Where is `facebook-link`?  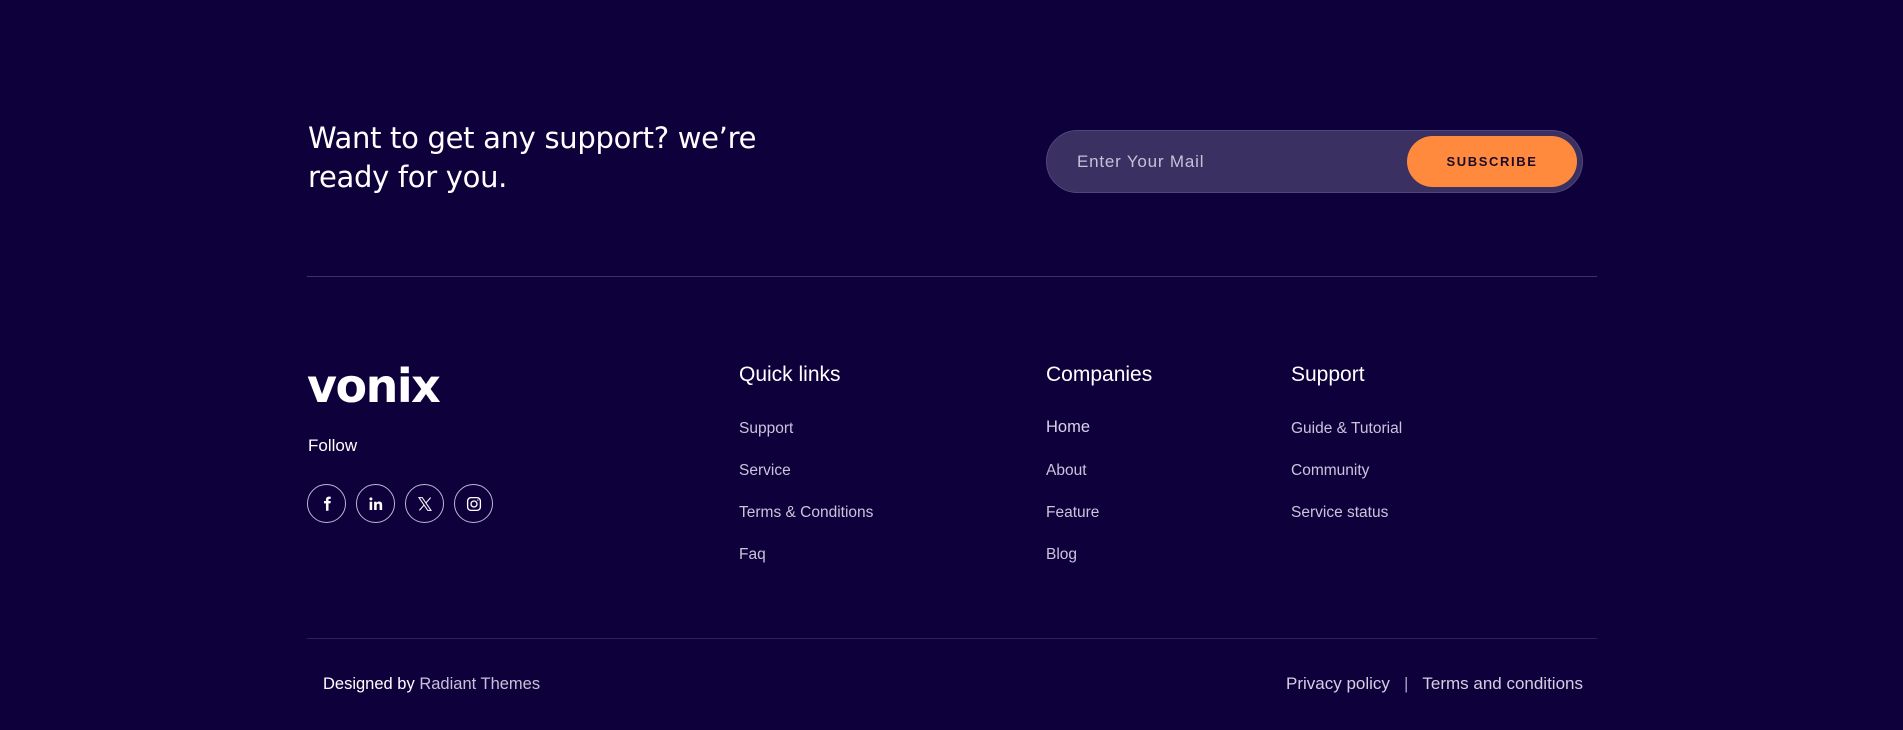
facebook-link is located at coordinates (326, 503).